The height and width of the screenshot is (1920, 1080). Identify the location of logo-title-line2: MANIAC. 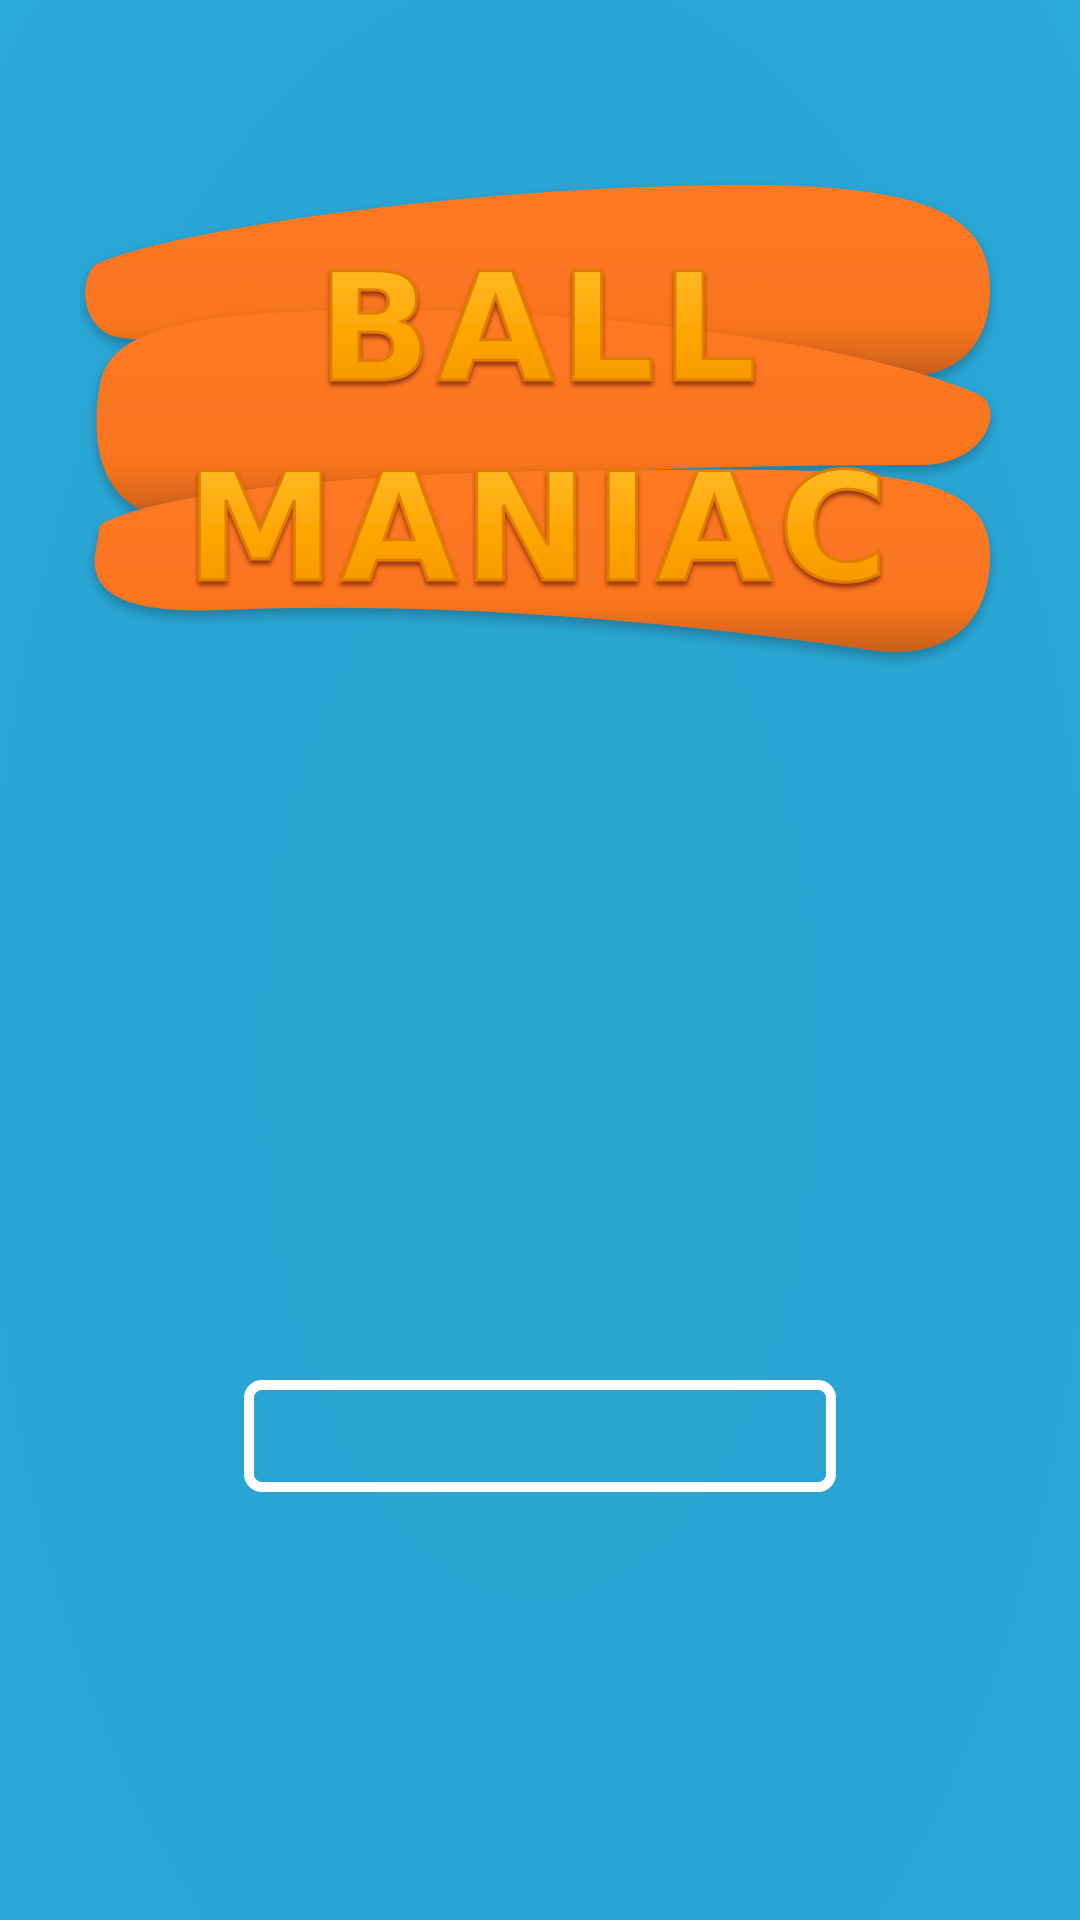
(540, 529).